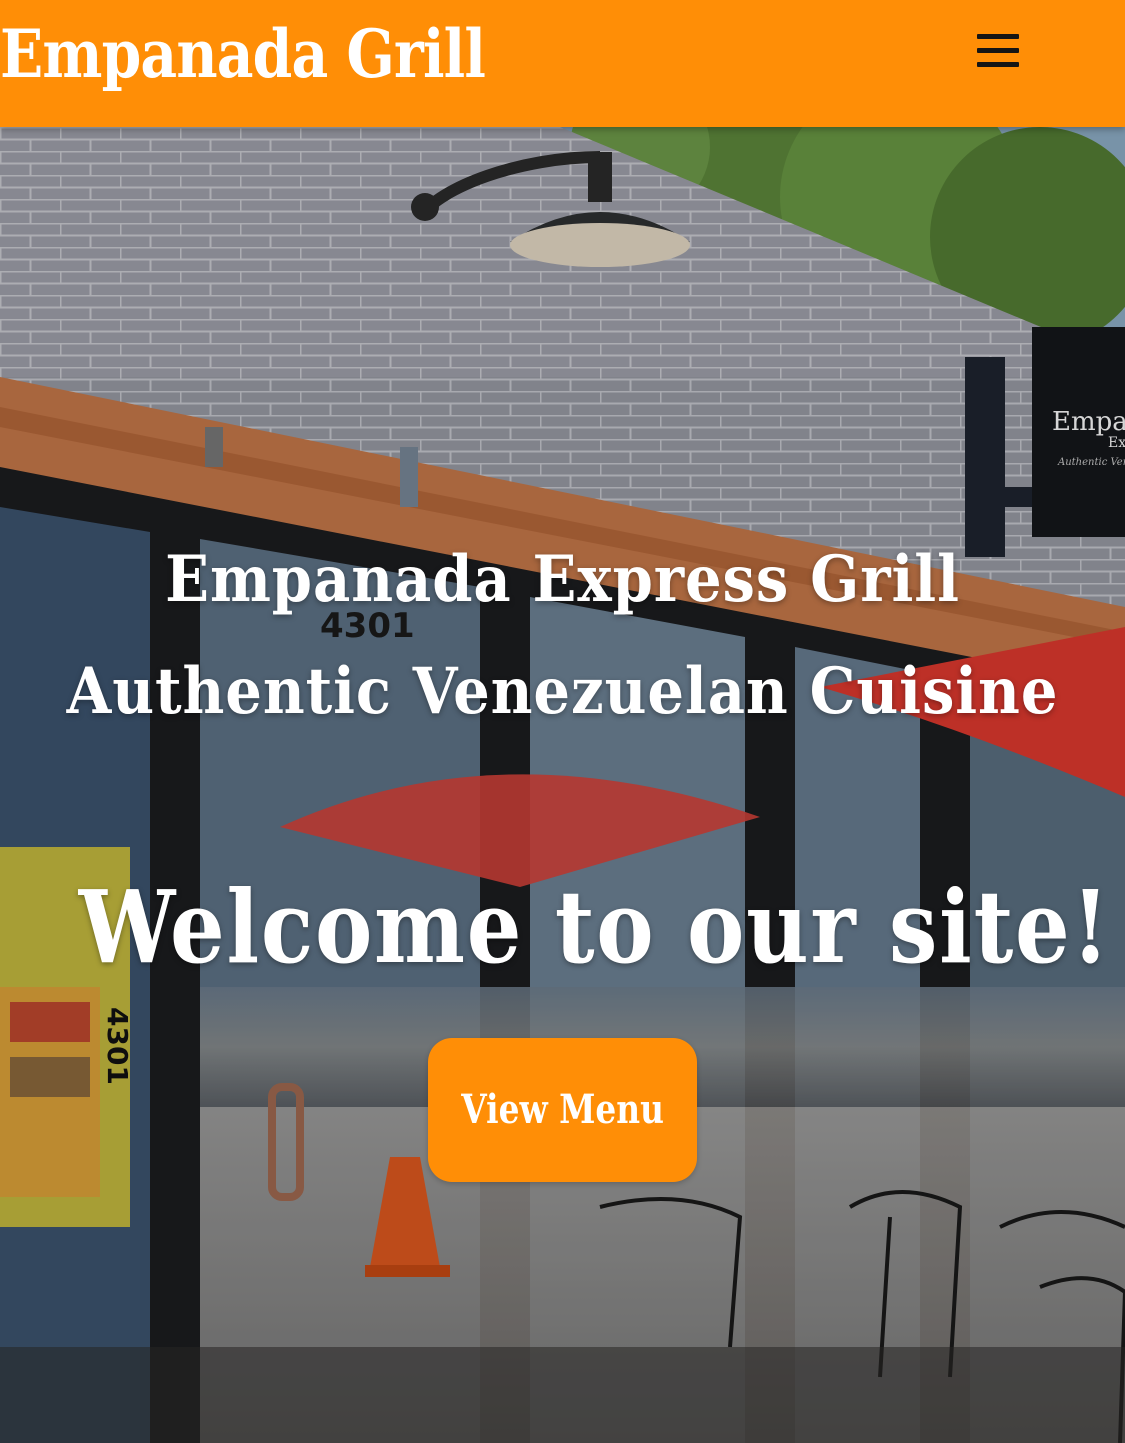 The image size is (1125, 1443). What do you see at coordinates (562, 579) in the screenshot?
I see `hero-title: Empanada Express Grill` at bounding box center [562, 579].